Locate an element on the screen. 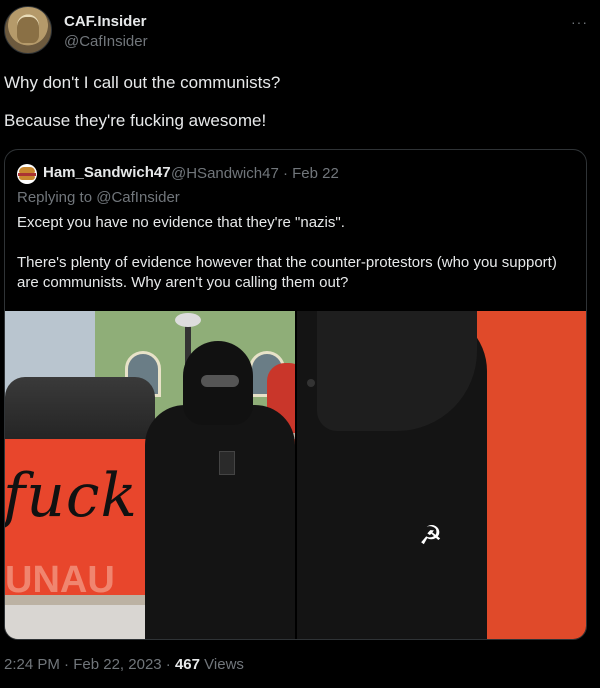 The height and width of the screenshot is (688, 600). tweet-line: Why don't I call out the communists? is located at coordinates (142, 82).